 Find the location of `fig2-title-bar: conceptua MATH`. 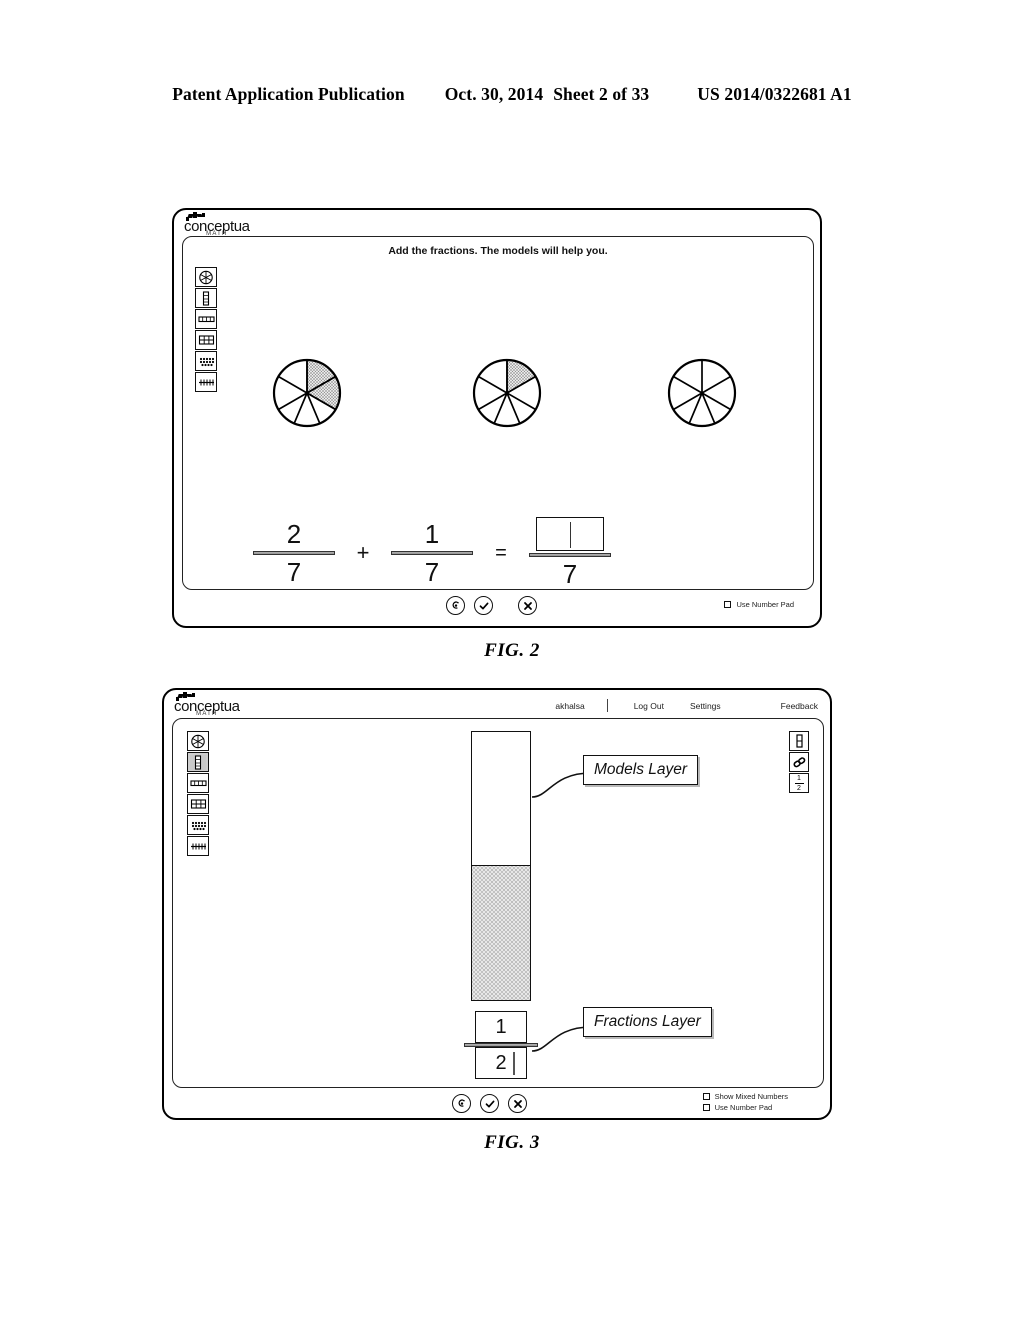

fig2-title-bar: conceptua MATH is located at coordinates (497, 224).